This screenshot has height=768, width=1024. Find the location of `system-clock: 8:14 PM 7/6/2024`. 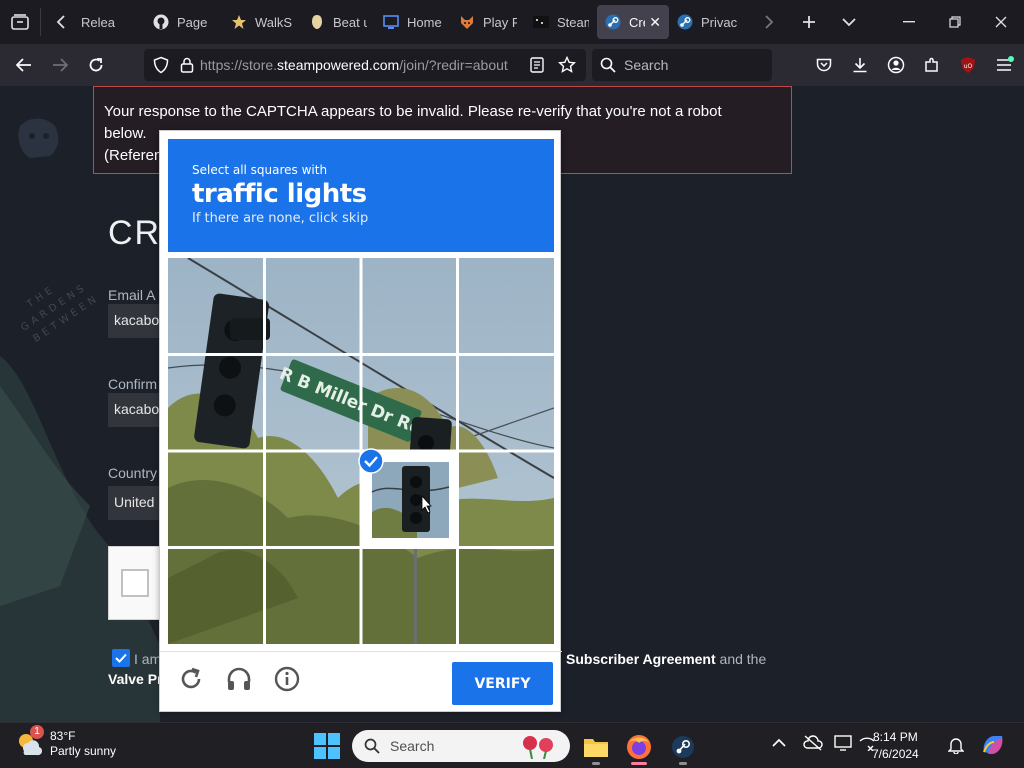

system-clock: 8:14 PM 7/6/2024 is located at coordinates (895, 746).